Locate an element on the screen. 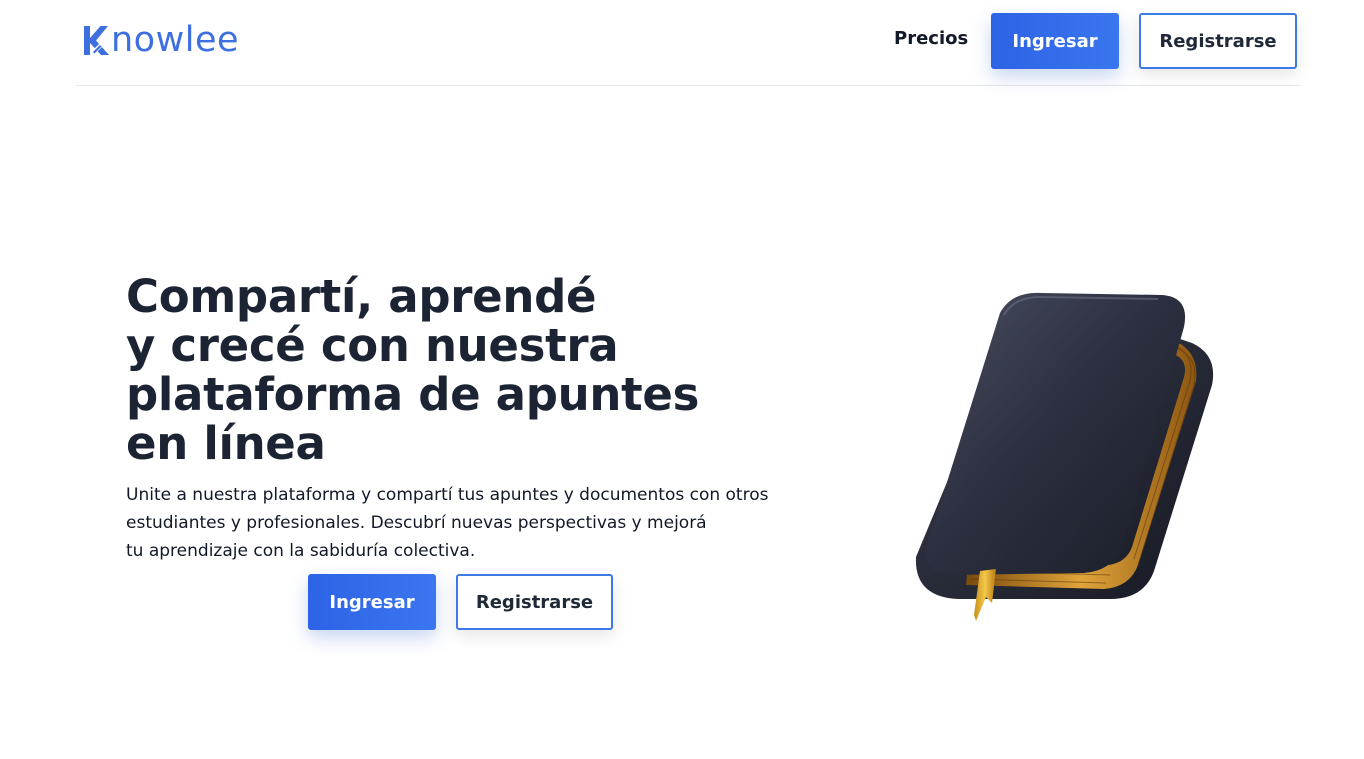 The height and width of the screenshot is (759, 1364). hero-title-line: en línea is located at coordinates (226, 443).